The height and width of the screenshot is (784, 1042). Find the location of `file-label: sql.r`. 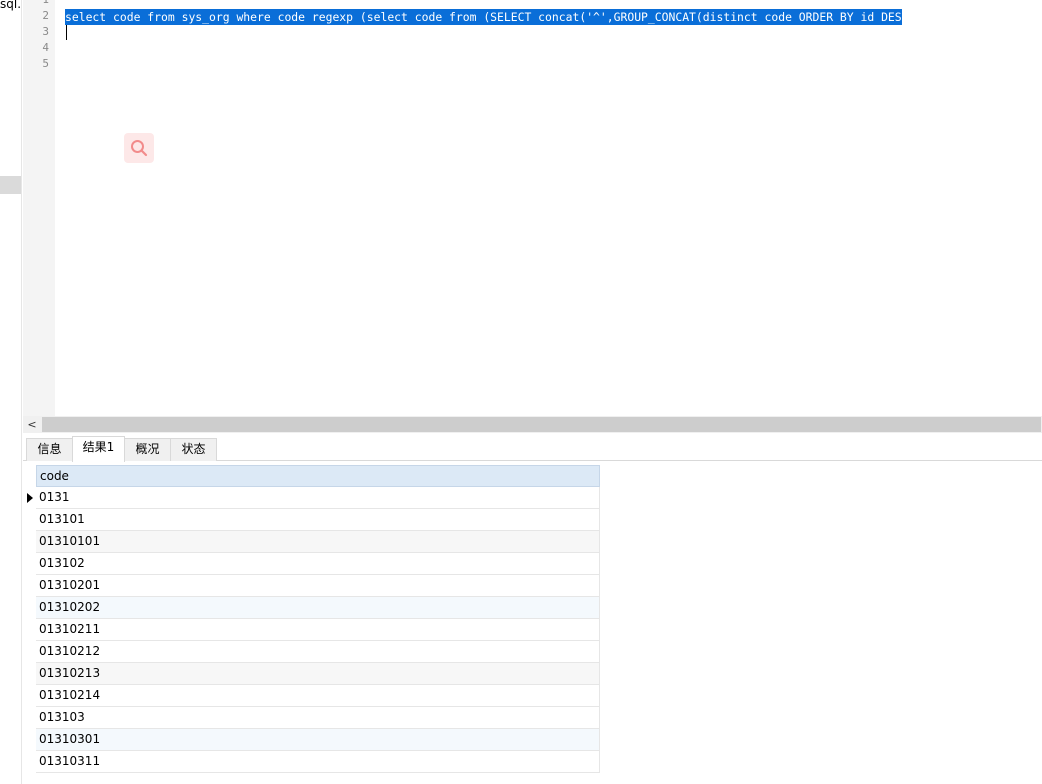

file-label: sql.r is located at coordinates (10, 5).